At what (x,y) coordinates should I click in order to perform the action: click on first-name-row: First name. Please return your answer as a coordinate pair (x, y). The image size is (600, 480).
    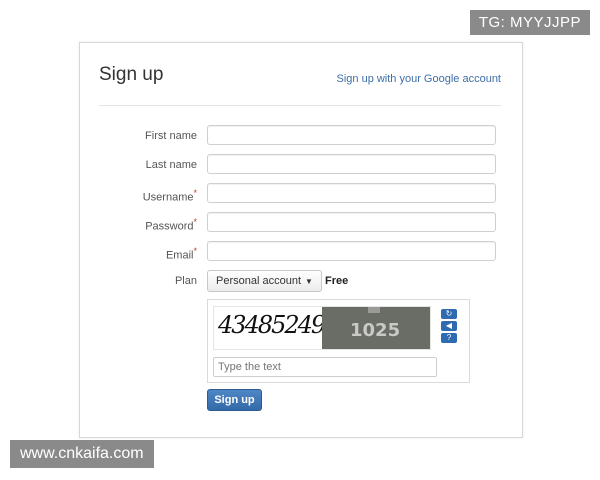
    Looking at the image, I should click on (301, 137).